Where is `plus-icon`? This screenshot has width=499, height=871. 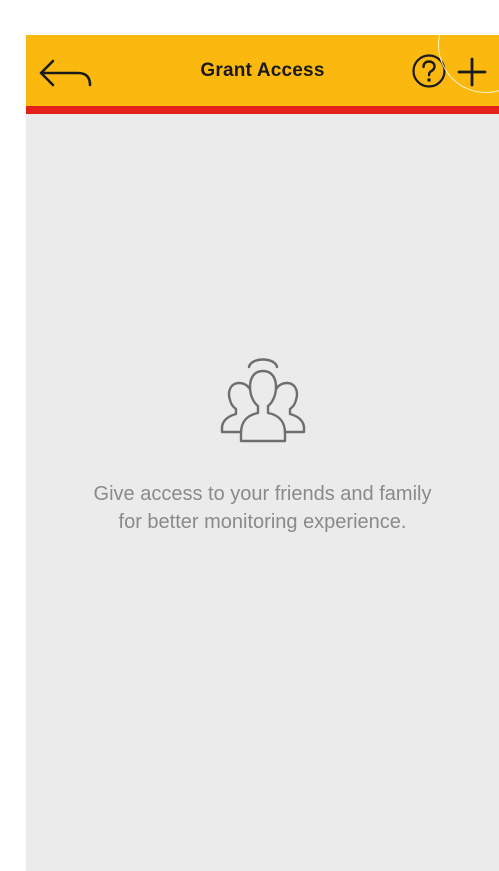
plus-icon is located at coordinates (472, 72).